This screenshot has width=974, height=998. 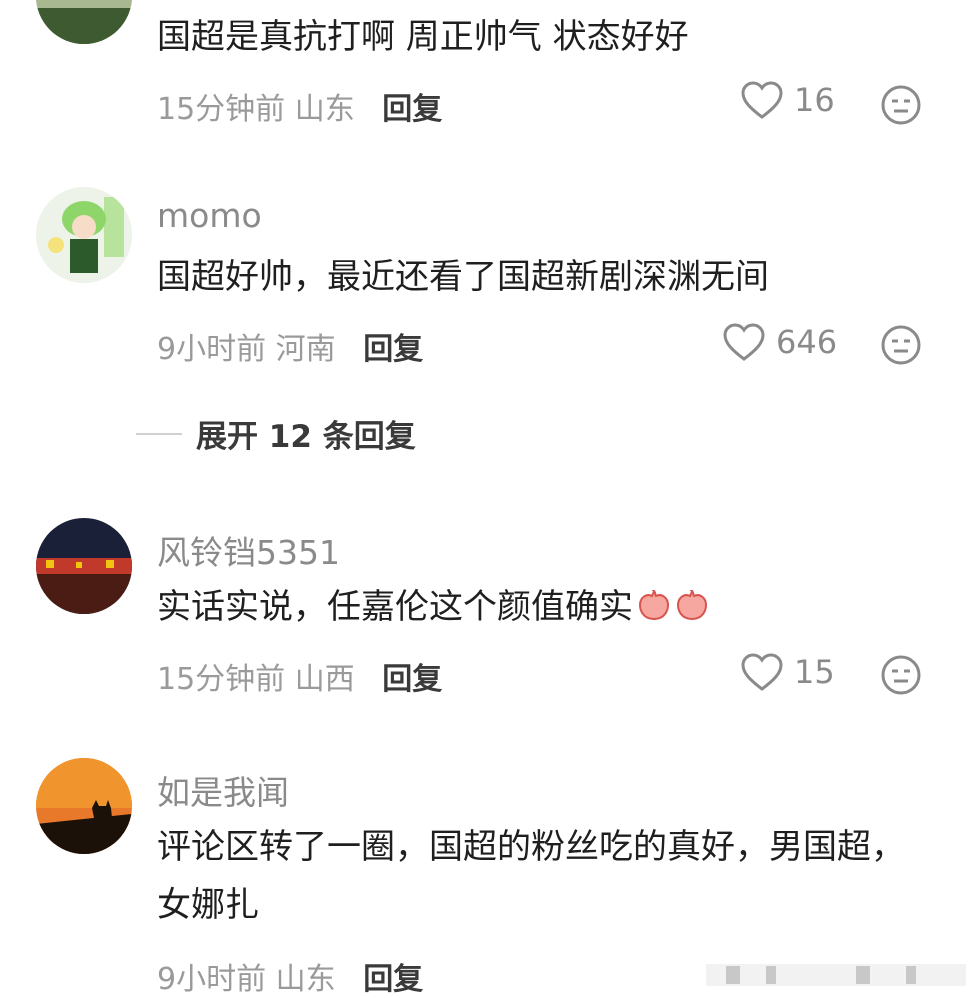 What do you see at coordinates (836, 975) in the screenshot?
I see `watermark-image` at bounding box center [836, 975].